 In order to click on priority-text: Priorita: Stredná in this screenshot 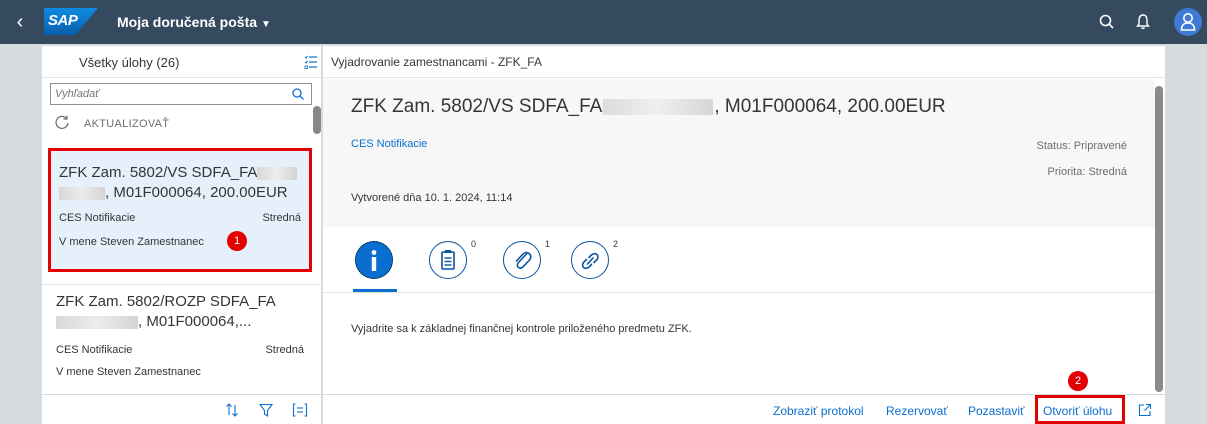, I will do `click(1087, 172)`.